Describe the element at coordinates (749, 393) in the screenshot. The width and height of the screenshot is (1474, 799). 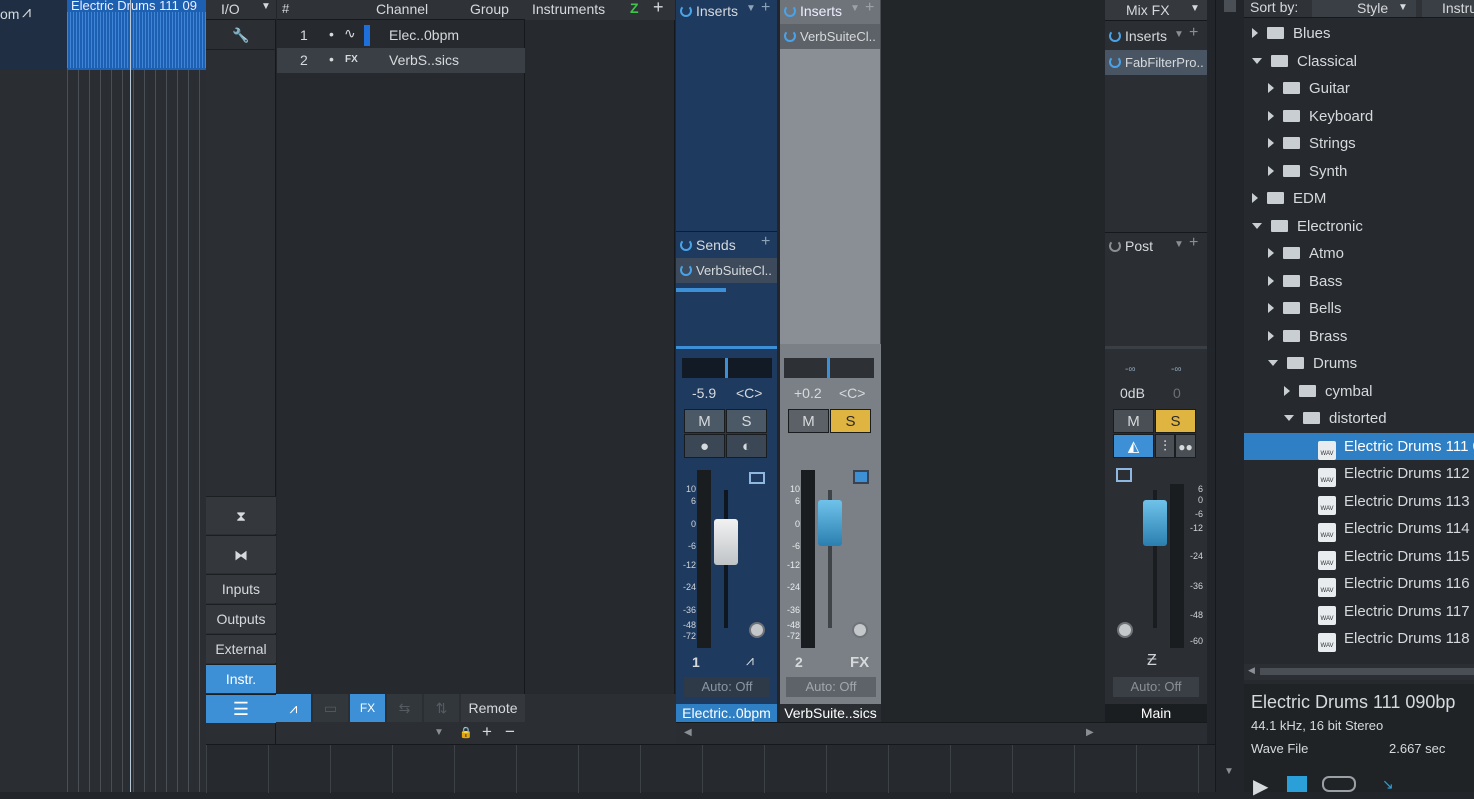
I see `pan-readout: <C>` at that location.